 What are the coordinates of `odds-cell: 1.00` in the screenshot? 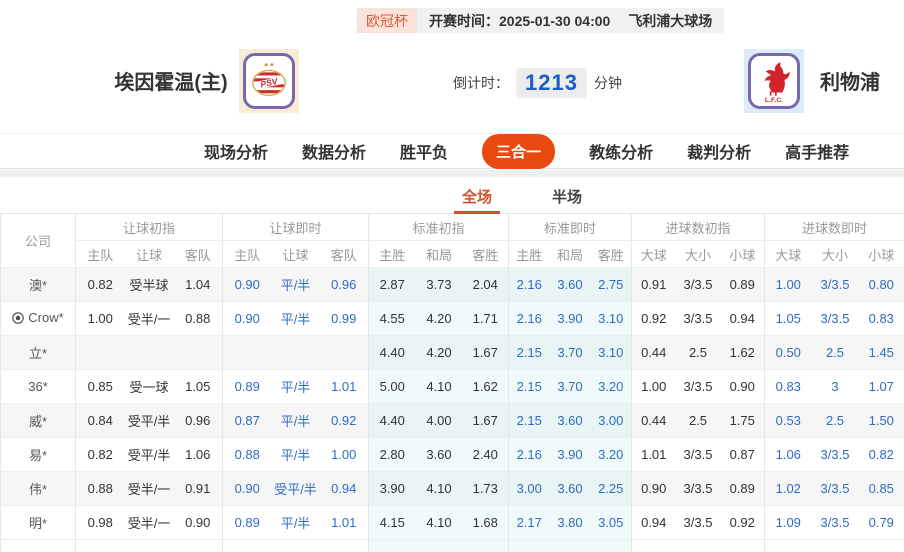 It's located at (100, 318).